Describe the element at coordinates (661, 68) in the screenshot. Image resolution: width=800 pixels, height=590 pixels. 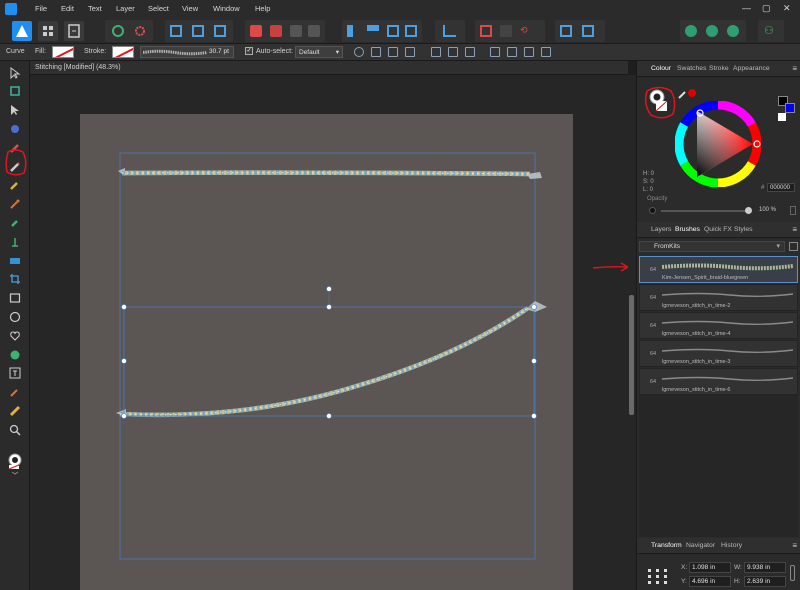
I see `tab-colour: Colour` at that location.